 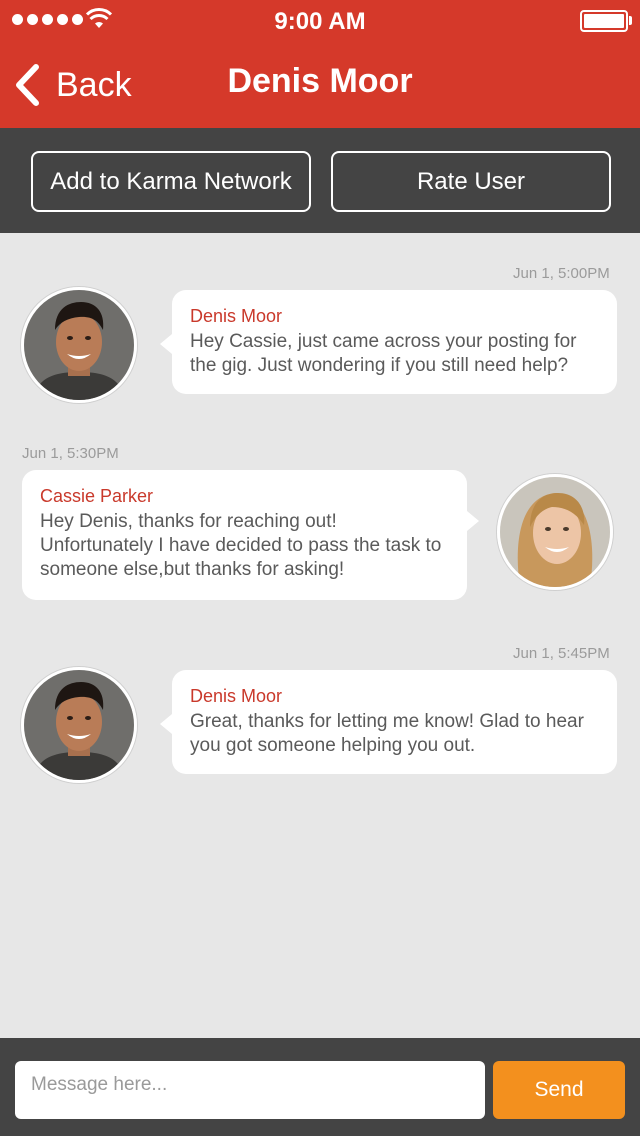 I want to click on send-button: Send, so click(x=559, y=1090).